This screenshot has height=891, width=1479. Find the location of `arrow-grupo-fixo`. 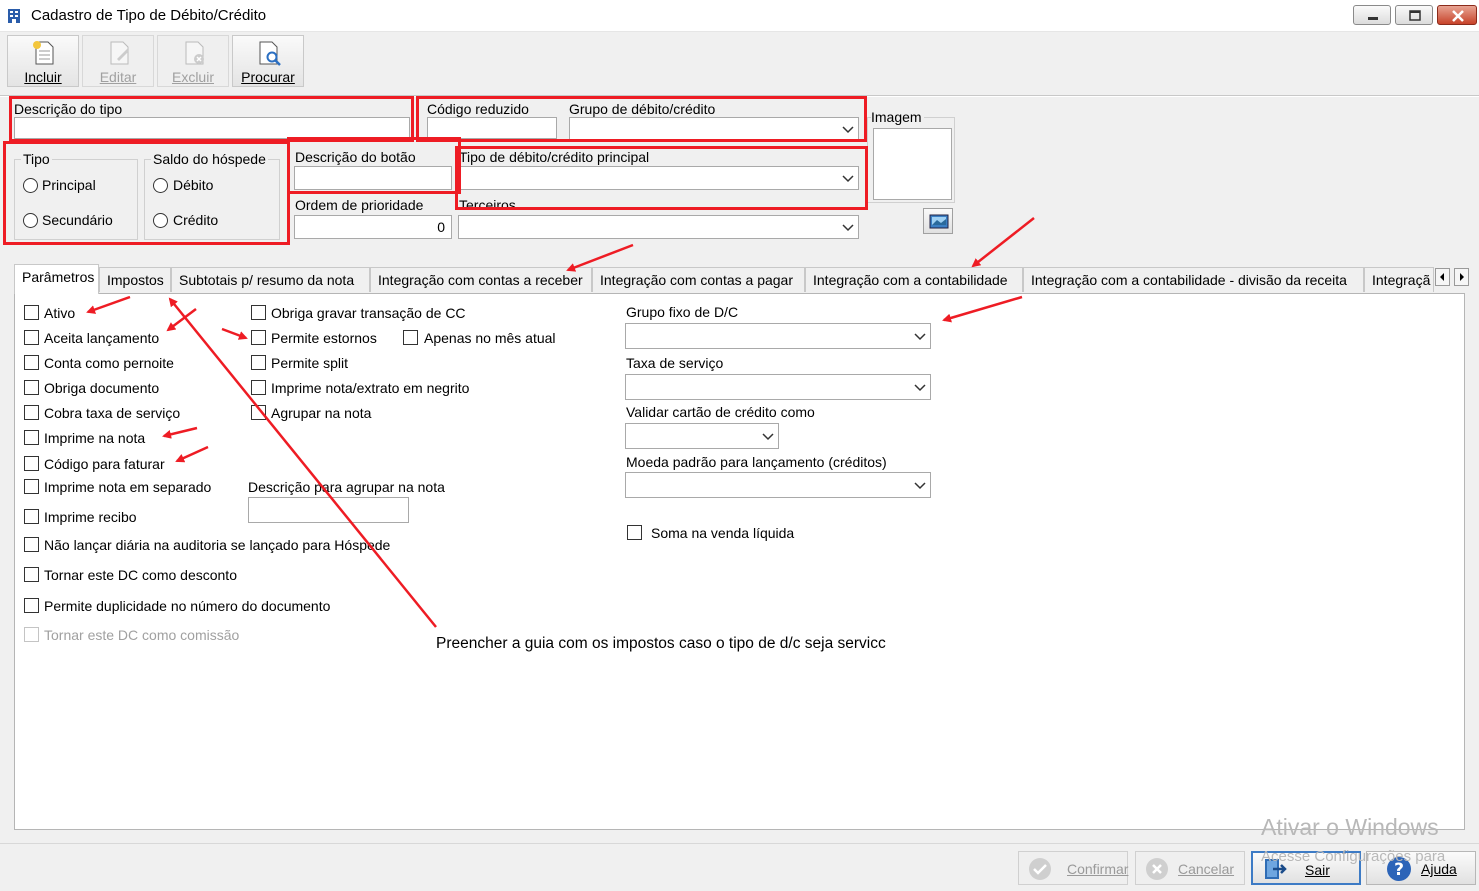

arrow-grupo-fixo is located at coordinates (982, 309).